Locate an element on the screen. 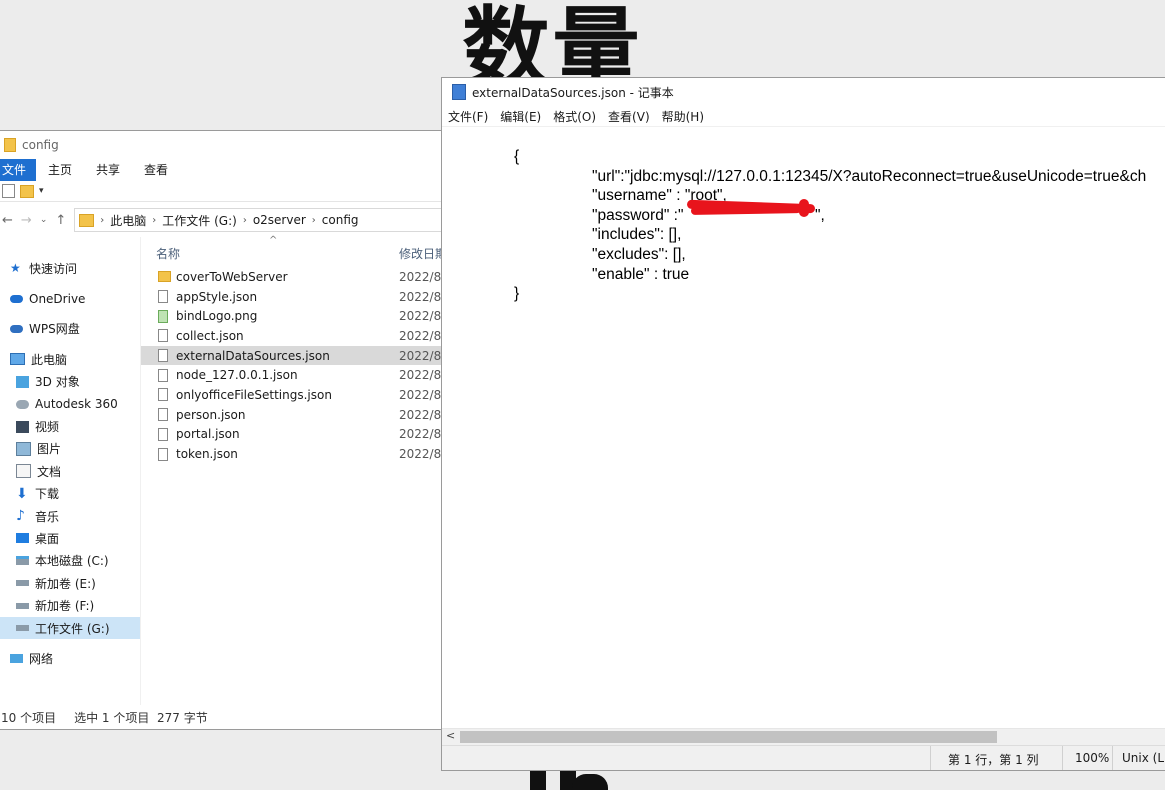  nav-label: 快速访问 is located at coordinates (53, 268).